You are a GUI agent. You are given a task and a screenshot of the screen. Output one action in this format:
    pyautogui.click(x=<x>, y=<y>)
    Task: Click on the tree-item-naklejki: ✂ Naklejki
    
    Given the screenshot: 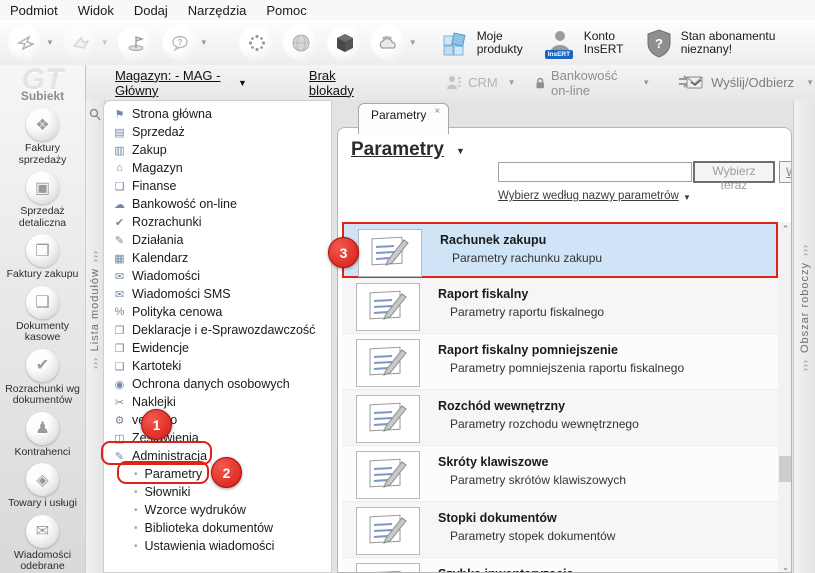 What is the action you would take?
    pyautogui.click(x=217, y=402)
    